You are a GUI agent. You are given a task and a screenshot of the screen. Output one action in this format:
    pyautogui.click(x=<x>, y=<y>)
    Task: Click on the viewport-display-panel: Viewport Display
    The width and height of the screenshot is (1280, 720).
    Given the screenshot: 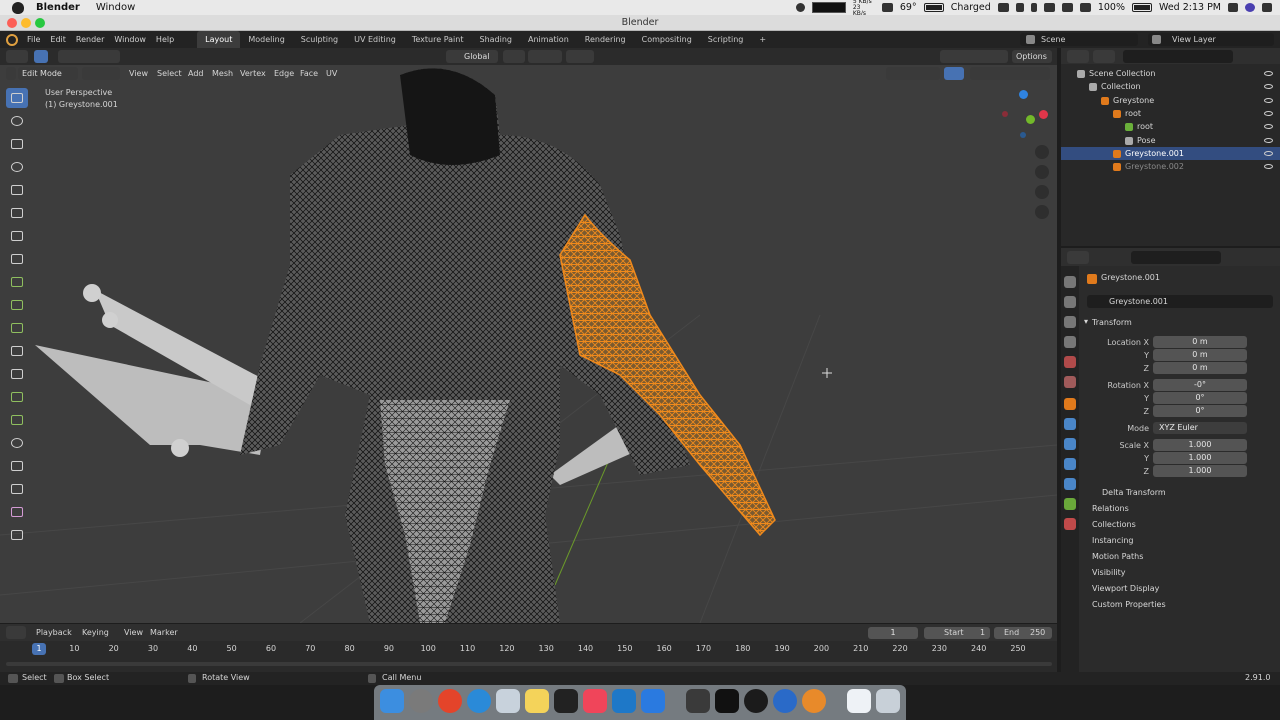 What is the action you would take?
    pyautogui.click(x=1125, y=588)
    